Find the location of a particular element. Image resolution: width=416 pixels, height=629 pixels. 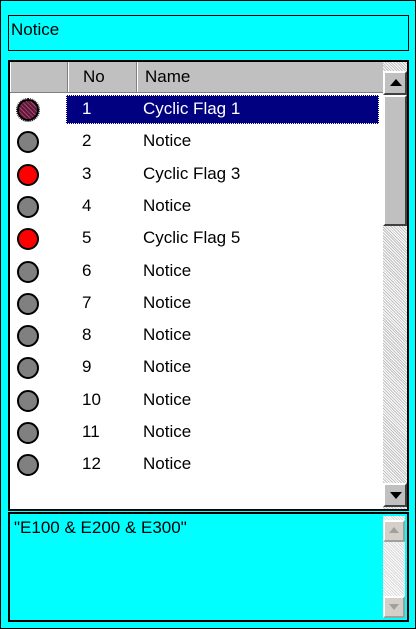

scroll-thumb is located at coordinates (395, 160).